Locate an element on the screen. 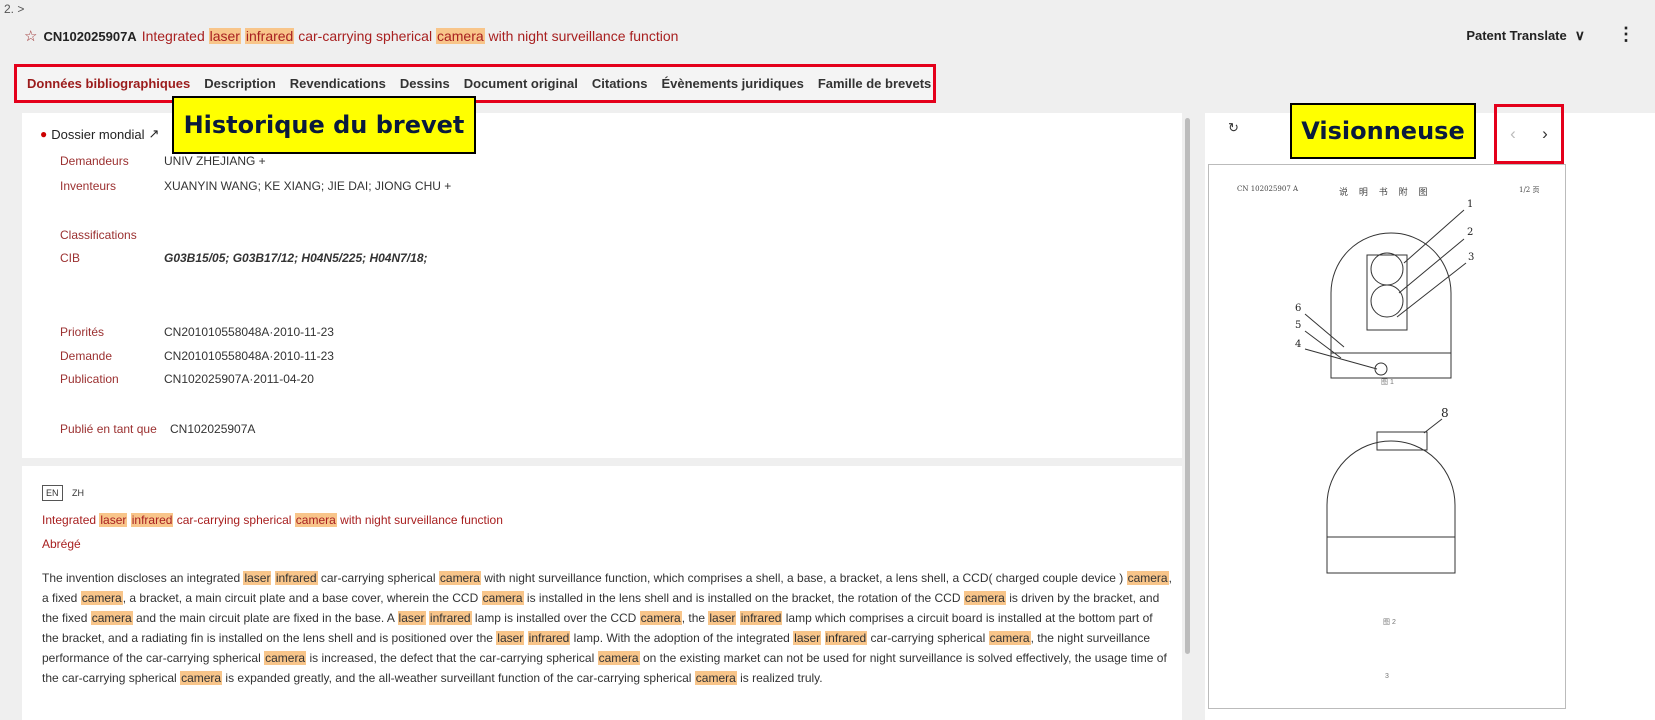  dossier-label: Dossier mondial is located at coordinates (98, 134).